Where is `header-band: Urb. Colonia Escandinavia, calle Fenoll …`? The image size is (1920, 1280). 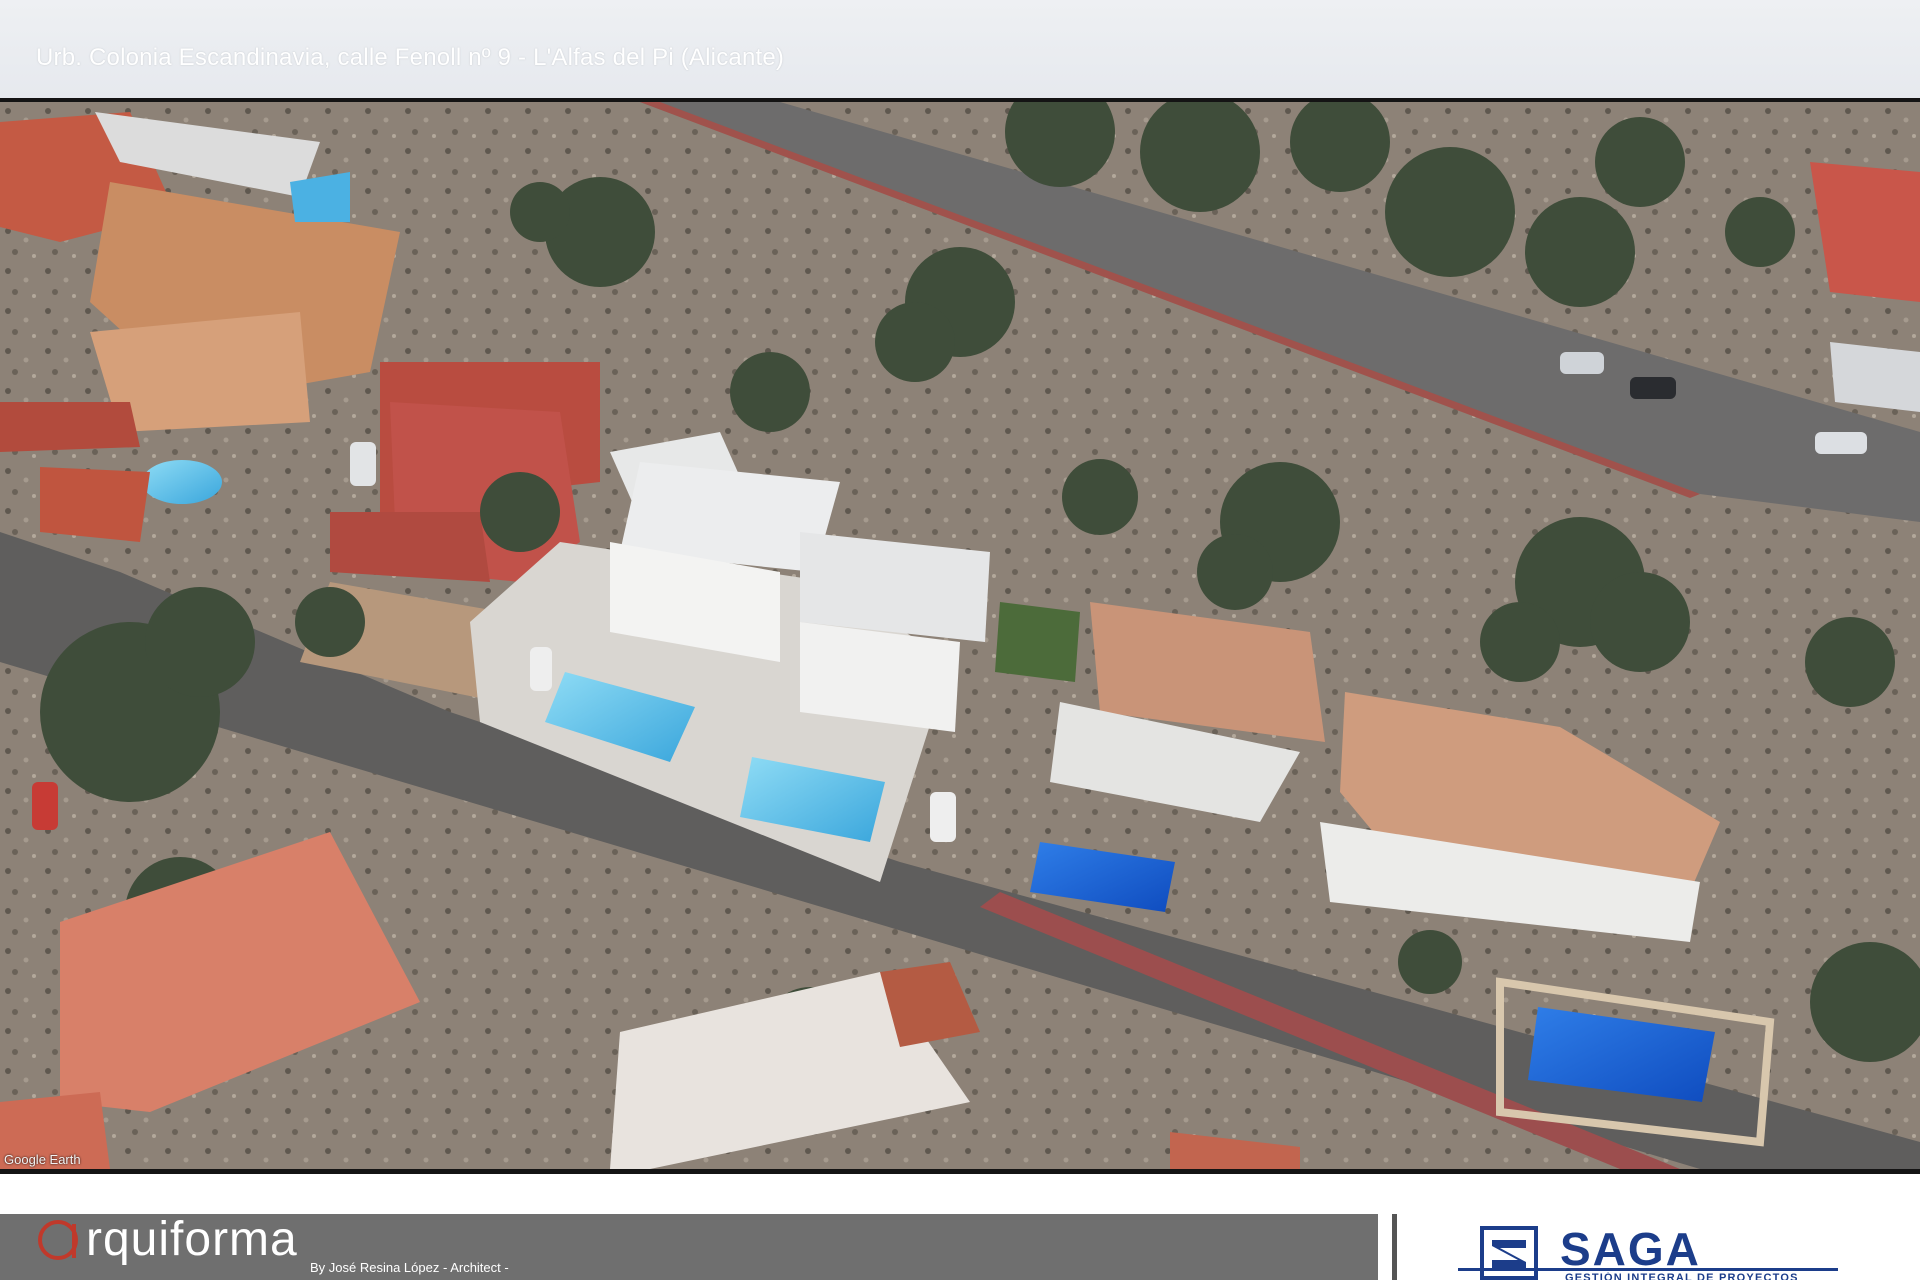 header-band: Urb. Colonia Escandinavia, calle Fenoll … is located at coordinates (960, 49).